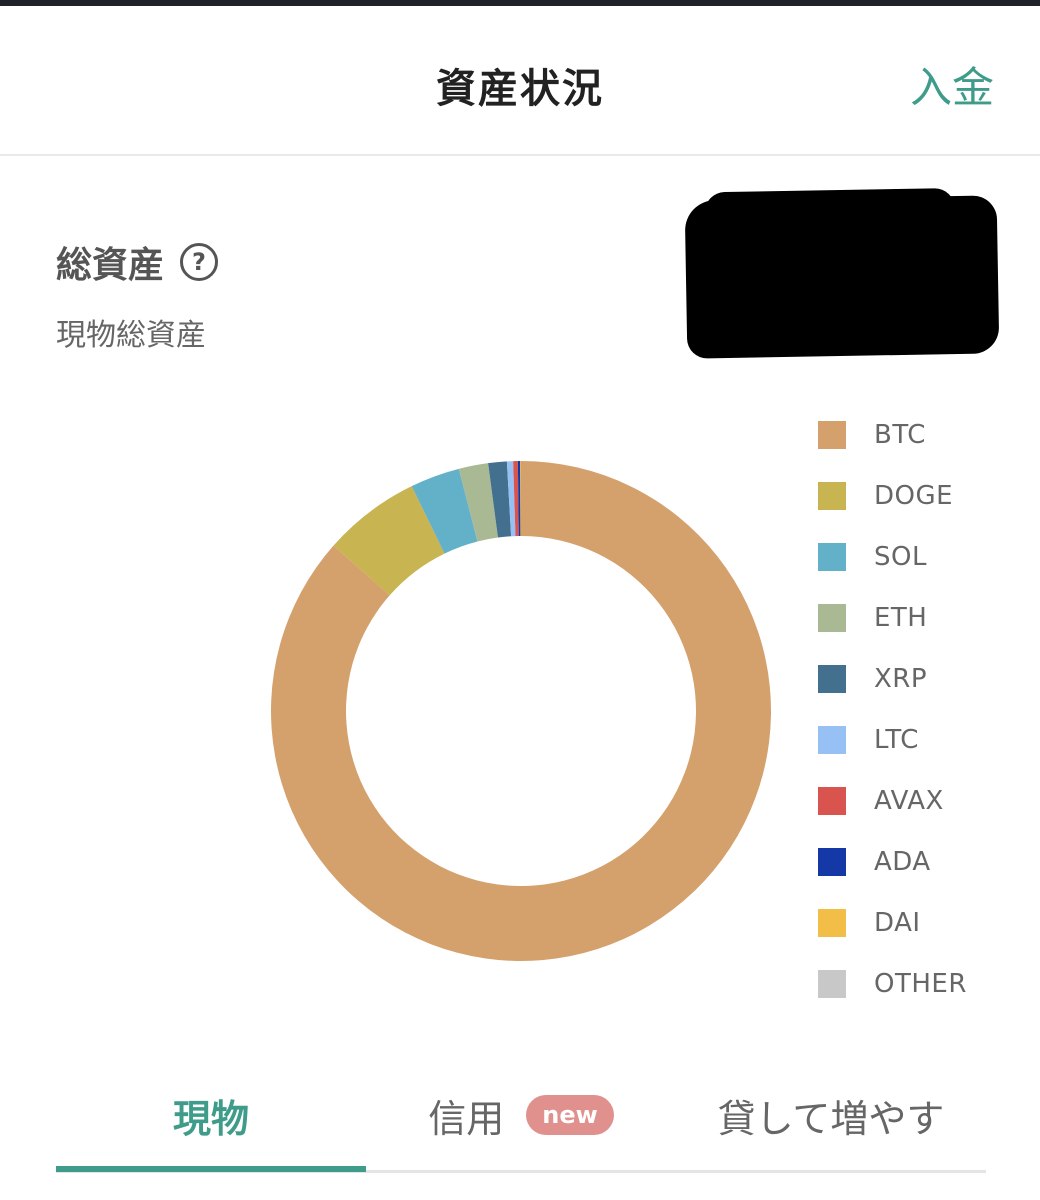 Image resolution: width=1040 pixels, height=1200 pixels. Describe the element at coordinates (902, 861) in the screenshot. I see `legend-label: ADA` at that location.